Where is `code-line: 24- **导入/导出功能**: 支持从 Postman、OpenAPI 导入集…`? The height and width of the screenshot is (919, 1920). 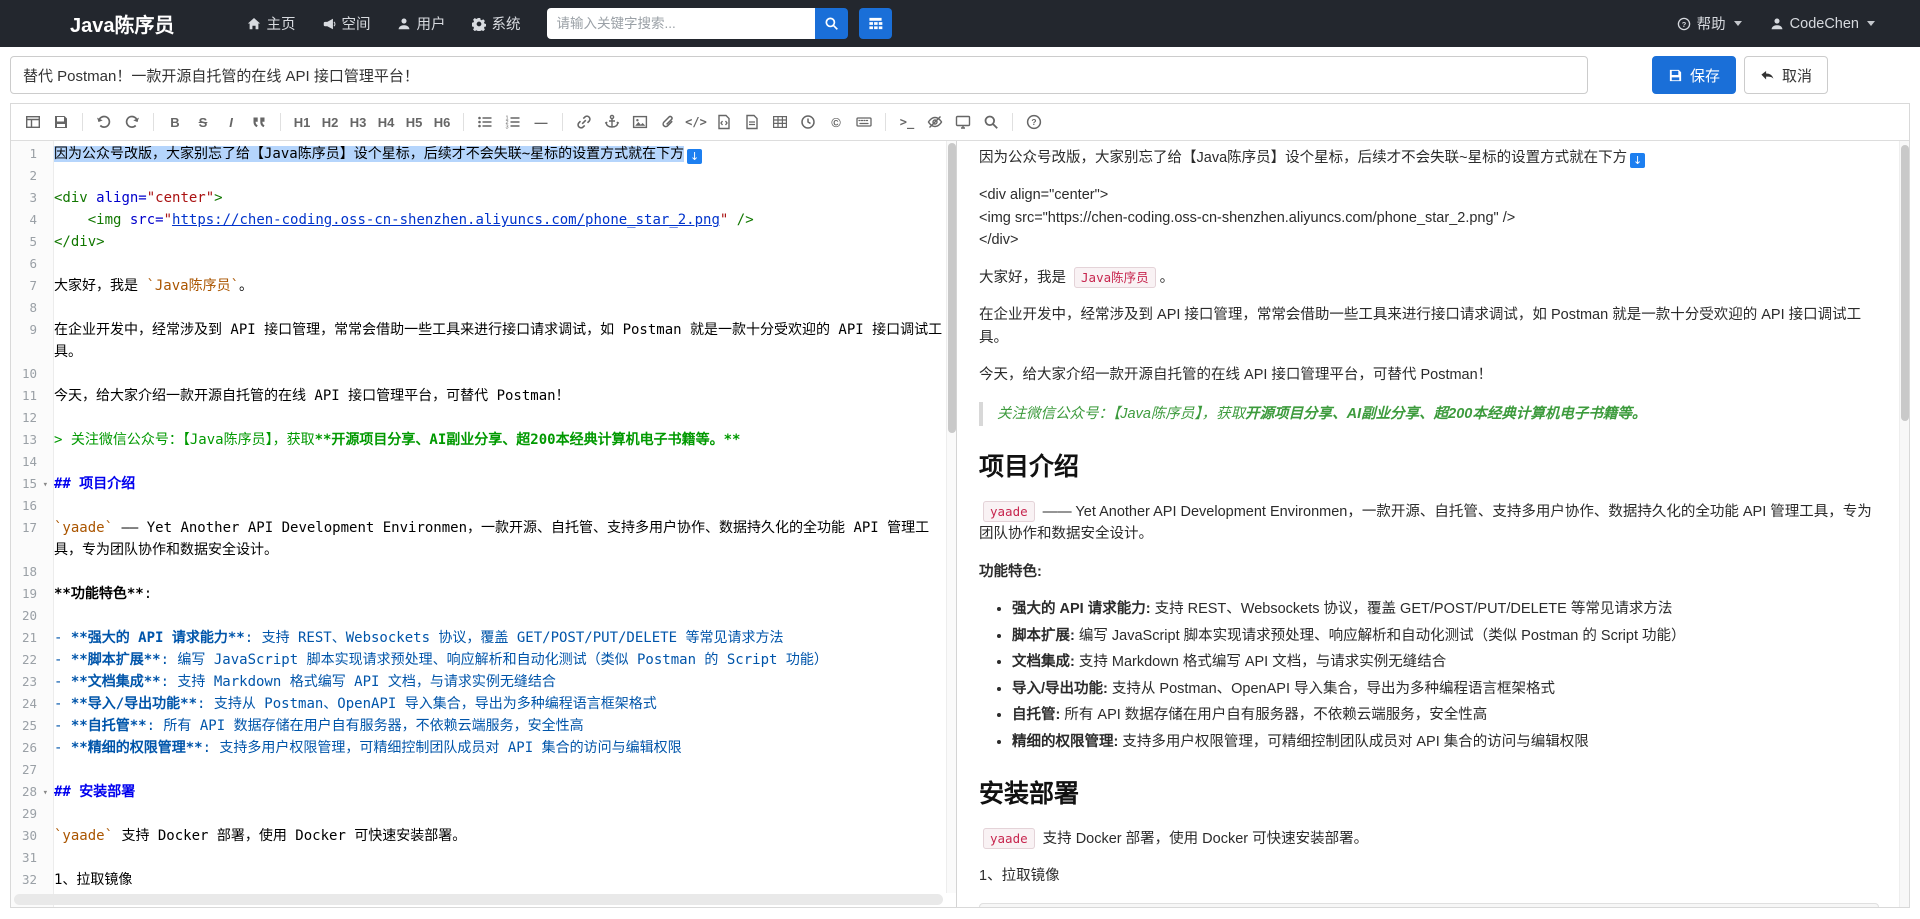 code-line: 24- **导入/导出功能**: 支持从 Postman、OpenAPI 导入集… is located at coordinates (478, 704).